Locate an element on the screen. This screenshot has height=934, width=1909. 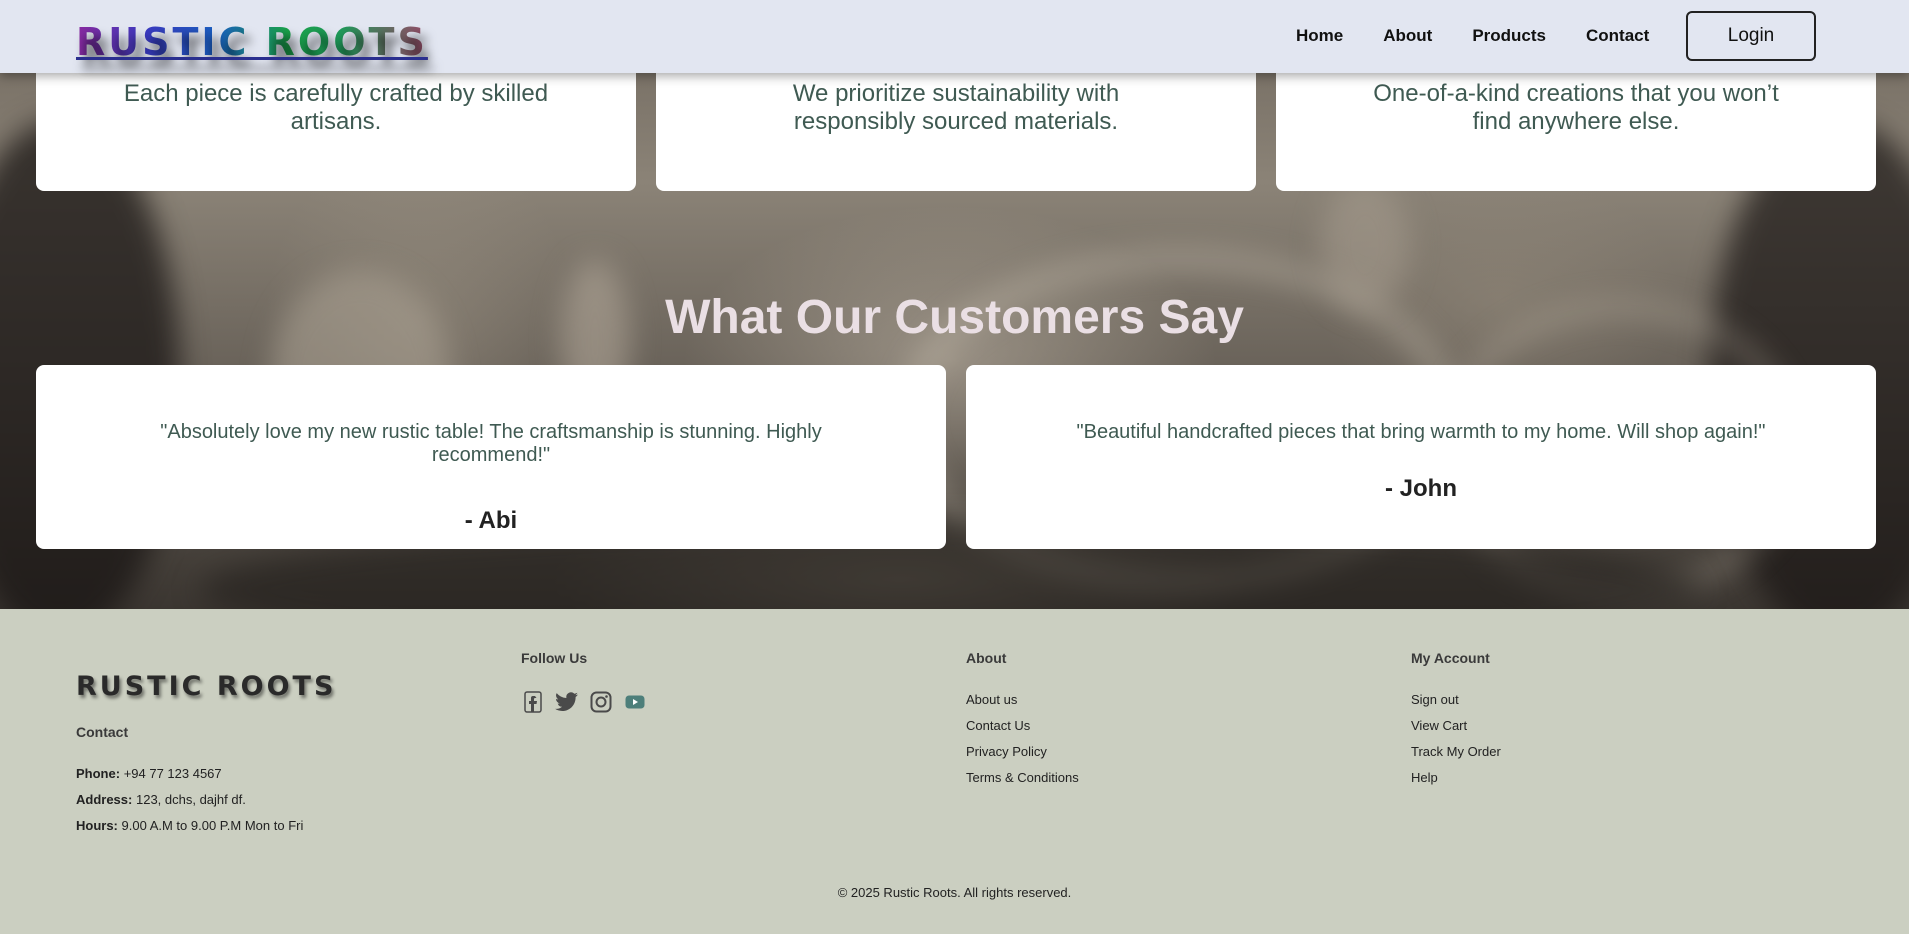
follow-heading: Follow Us is located at coordinates (554, 658).